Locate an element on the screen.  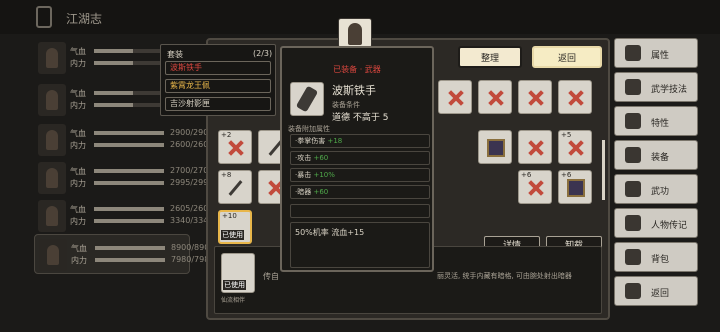
tab-martial-skills: 武学技法 is located at coordinates (656, 87).